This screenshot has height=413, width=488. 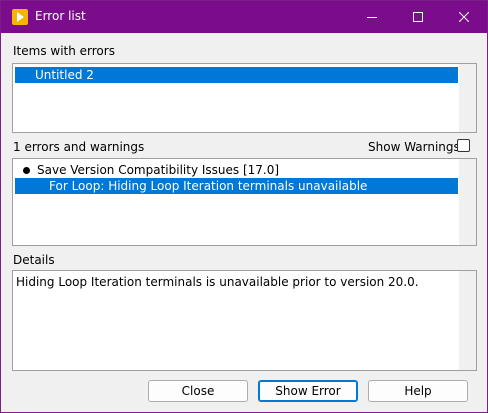 I want to click on show-warnings-checkbox, so click(x=463, y=145).